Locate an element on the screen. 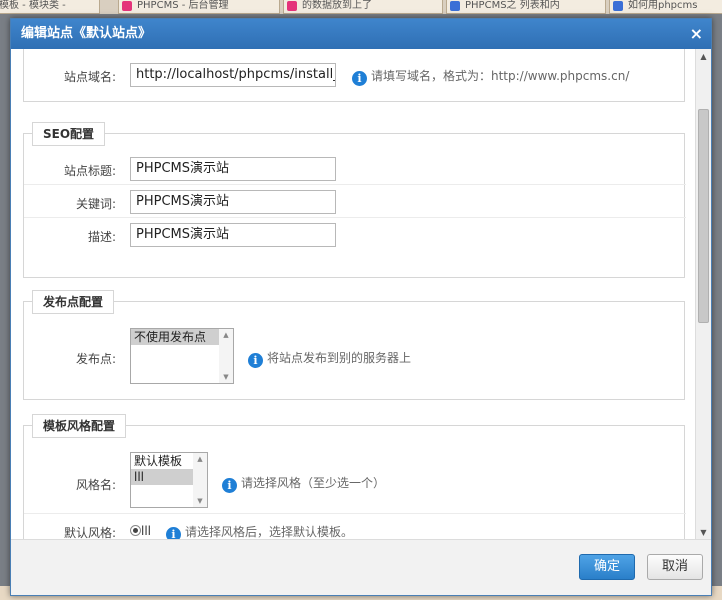 The width and height of the screenshot is (722, 600). browser-tab: 模板 - 模块类 - is located at coordinates (50, 7).